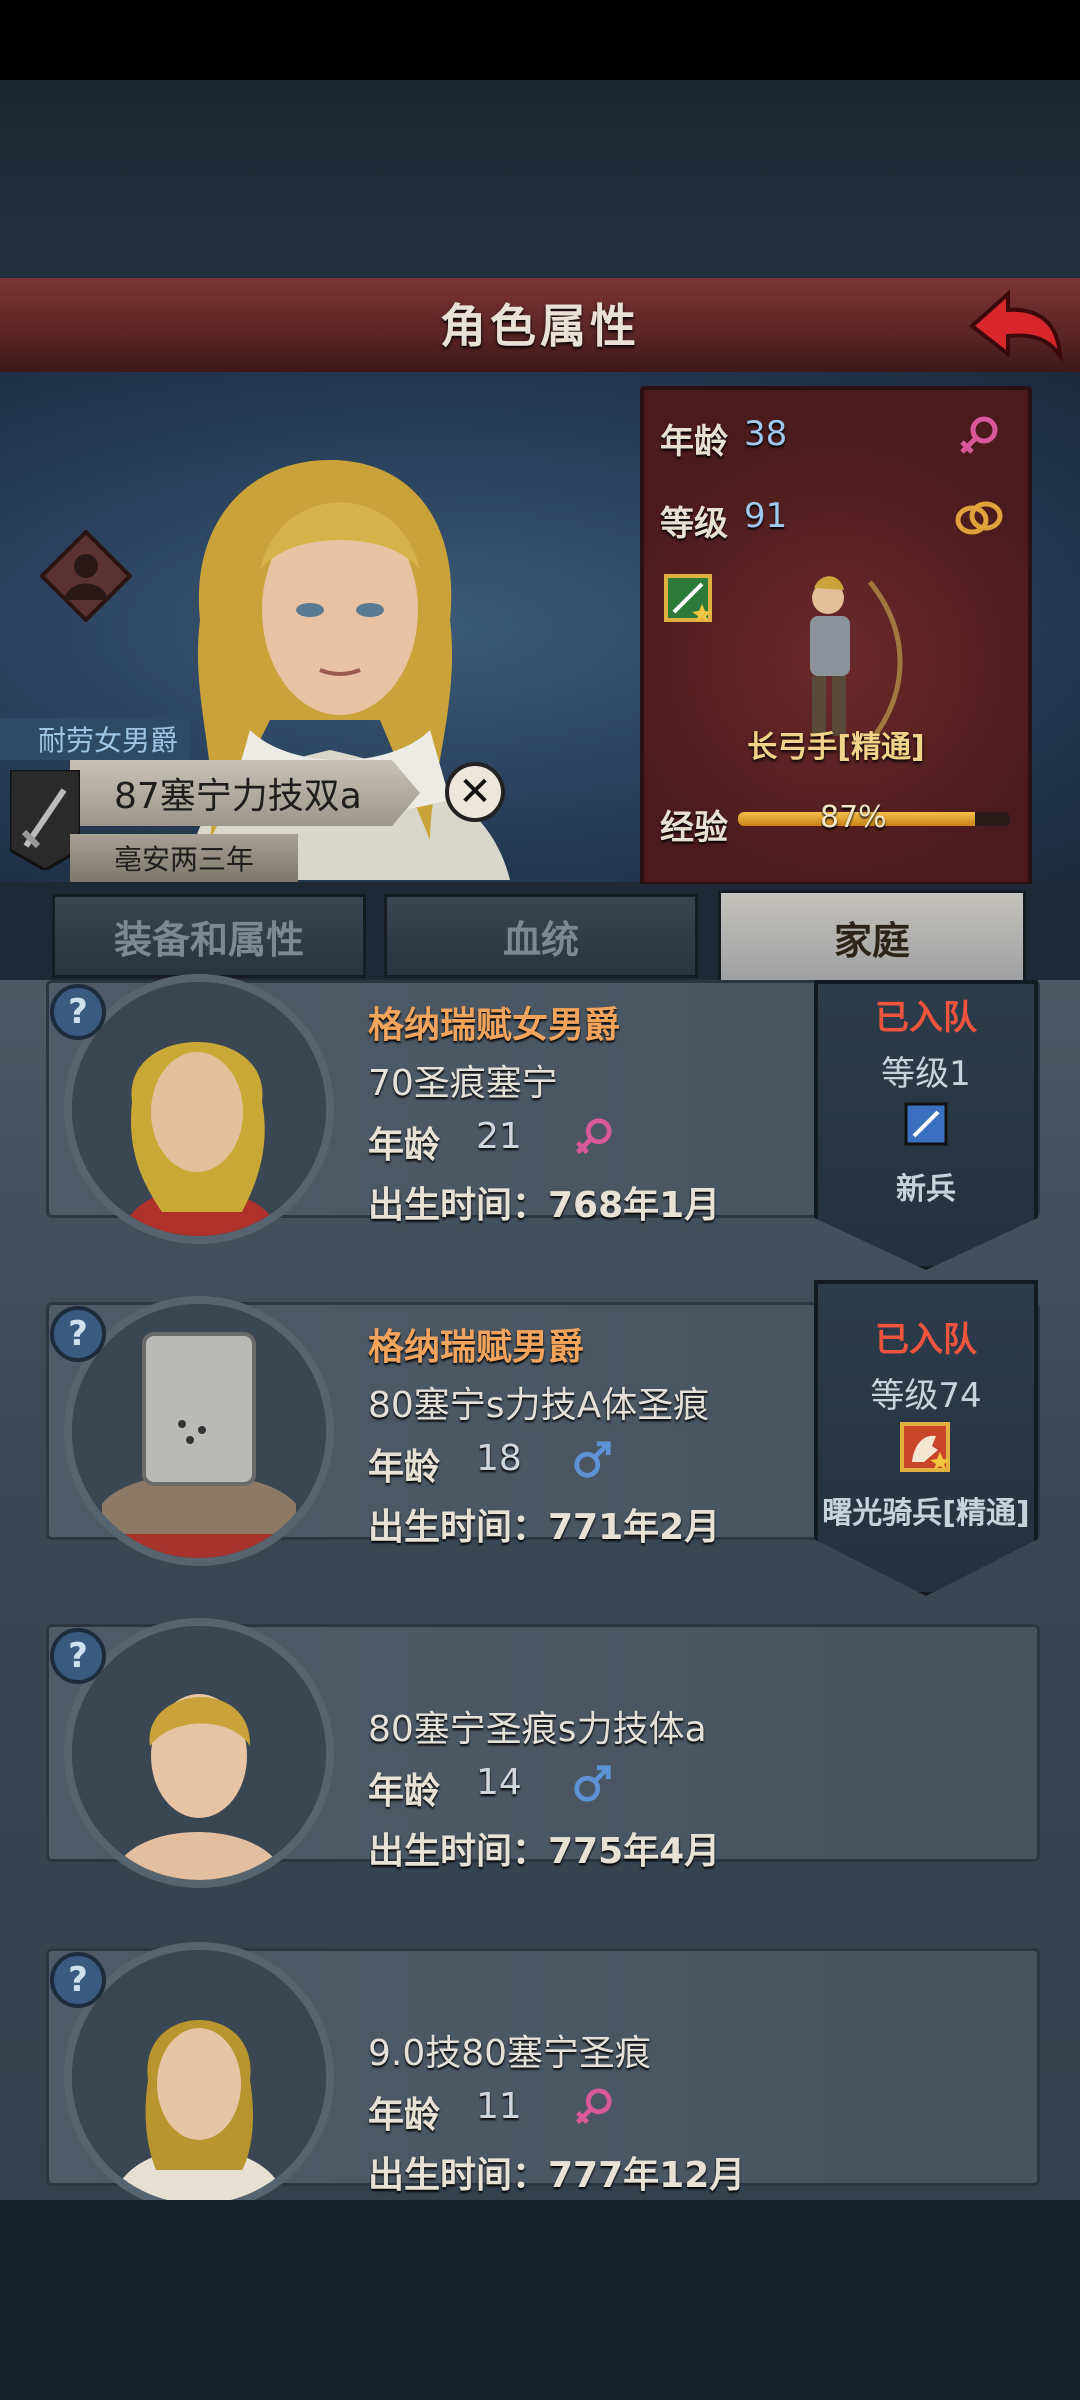  I want to click on child-title: 格纳瑞赋男爵, so click(476, 1347).